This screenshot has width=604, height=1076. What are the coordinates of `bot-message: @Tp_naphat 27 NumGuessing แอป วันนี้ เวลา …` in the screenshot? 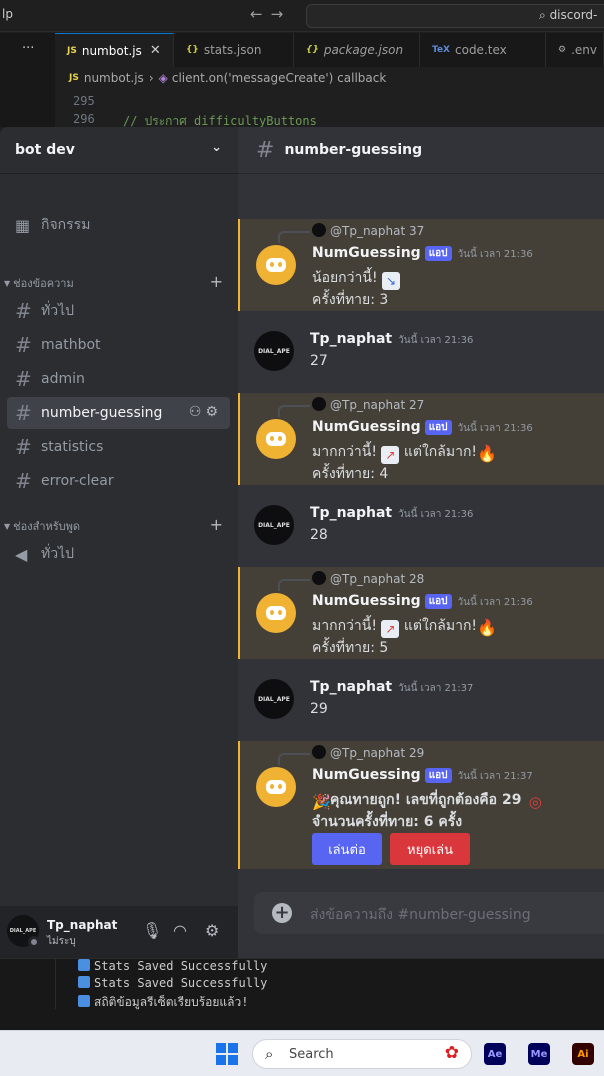 It's located at (421, 439).